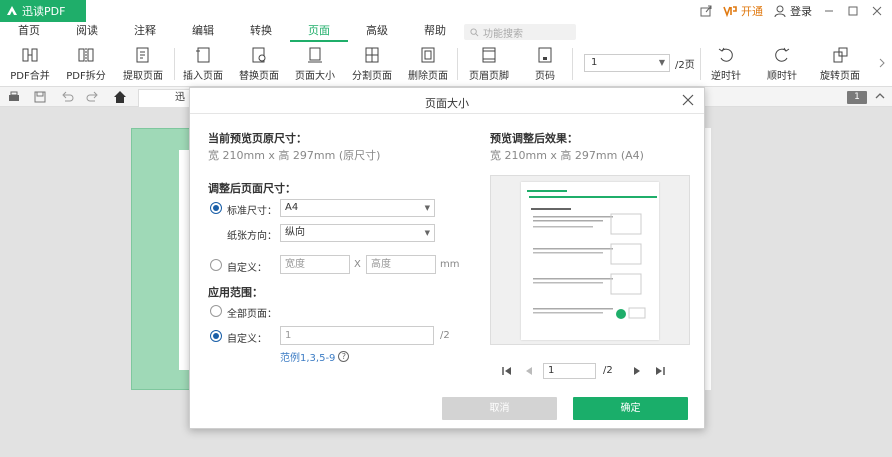 The width and height of the screenshot is (892, 457). I want to click on page-size-button: 页面大小, so click(315, 65).